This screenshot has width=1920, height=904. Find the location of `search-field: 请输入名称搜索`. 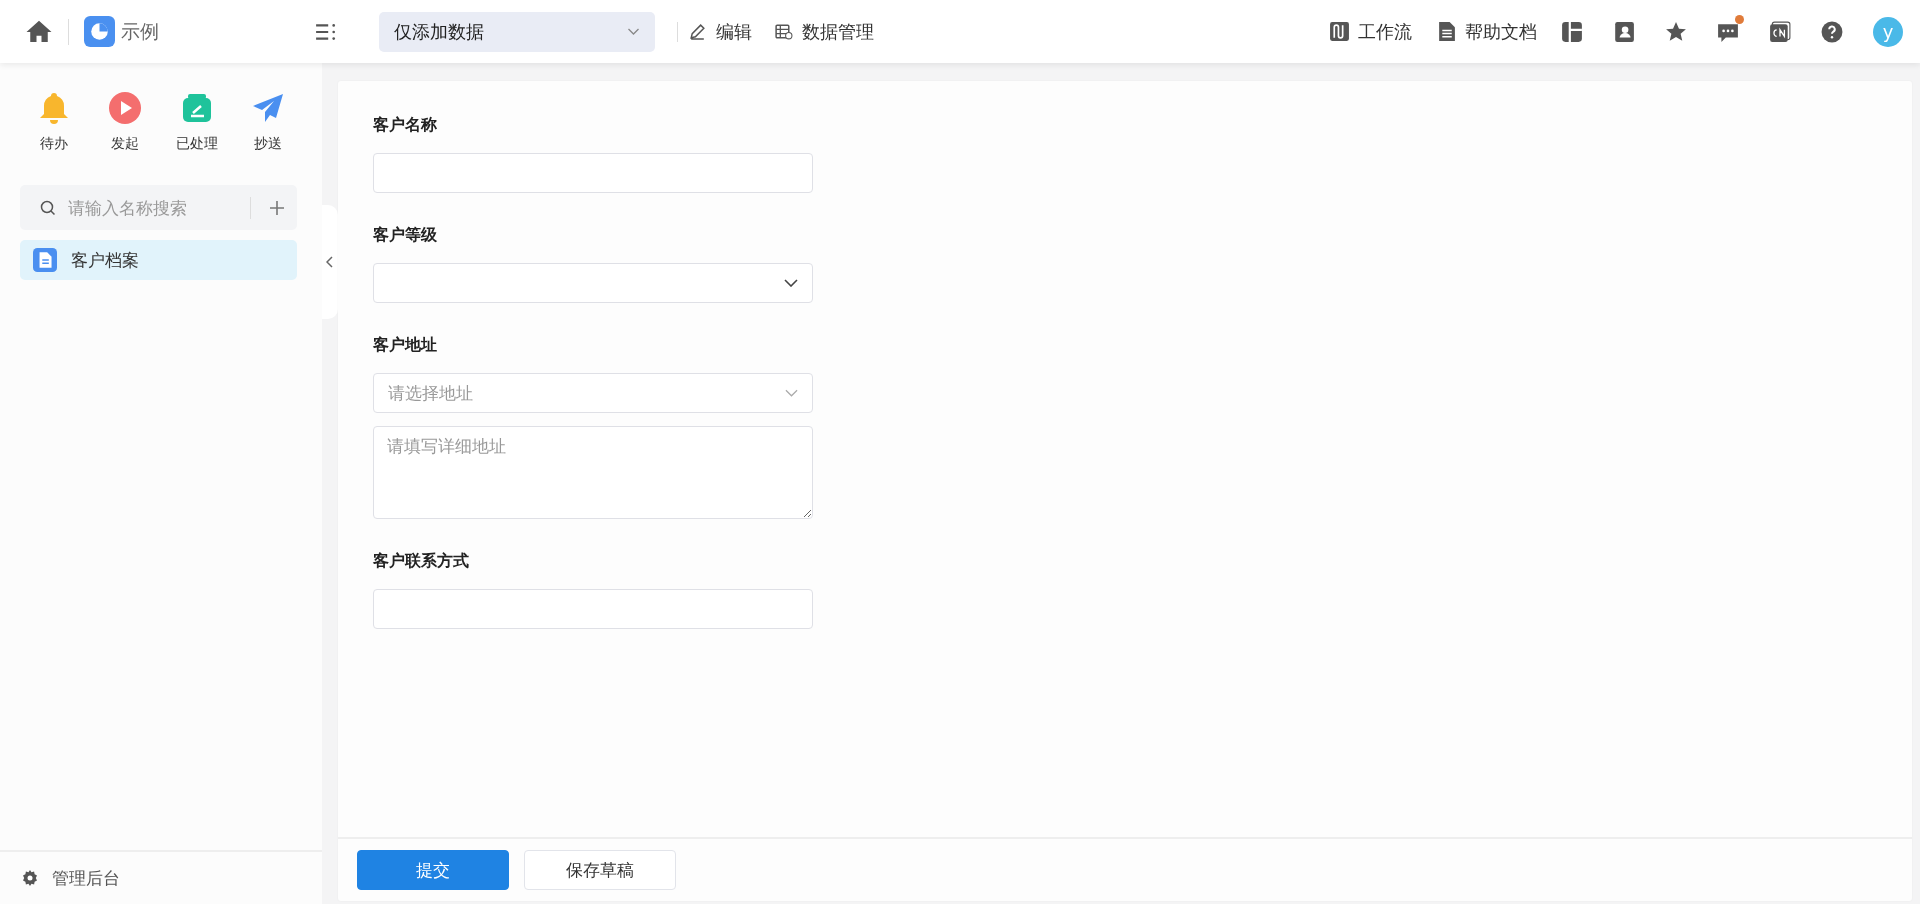

search-field: 请输入名称搜索 is located at coordinates (158, 207).